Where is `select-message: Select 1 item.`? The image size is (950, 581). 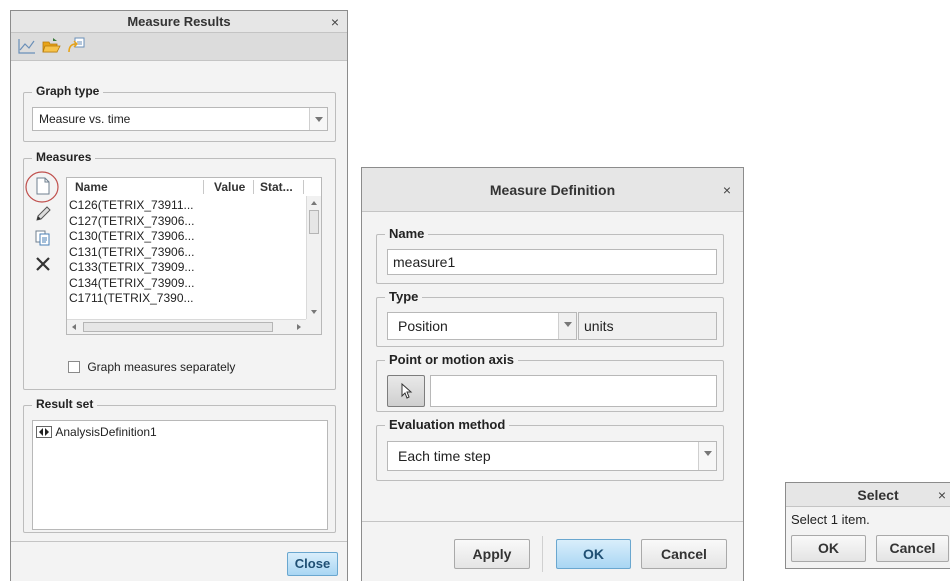 select-message: Select 1 item. is located at coordinates (830, 519).